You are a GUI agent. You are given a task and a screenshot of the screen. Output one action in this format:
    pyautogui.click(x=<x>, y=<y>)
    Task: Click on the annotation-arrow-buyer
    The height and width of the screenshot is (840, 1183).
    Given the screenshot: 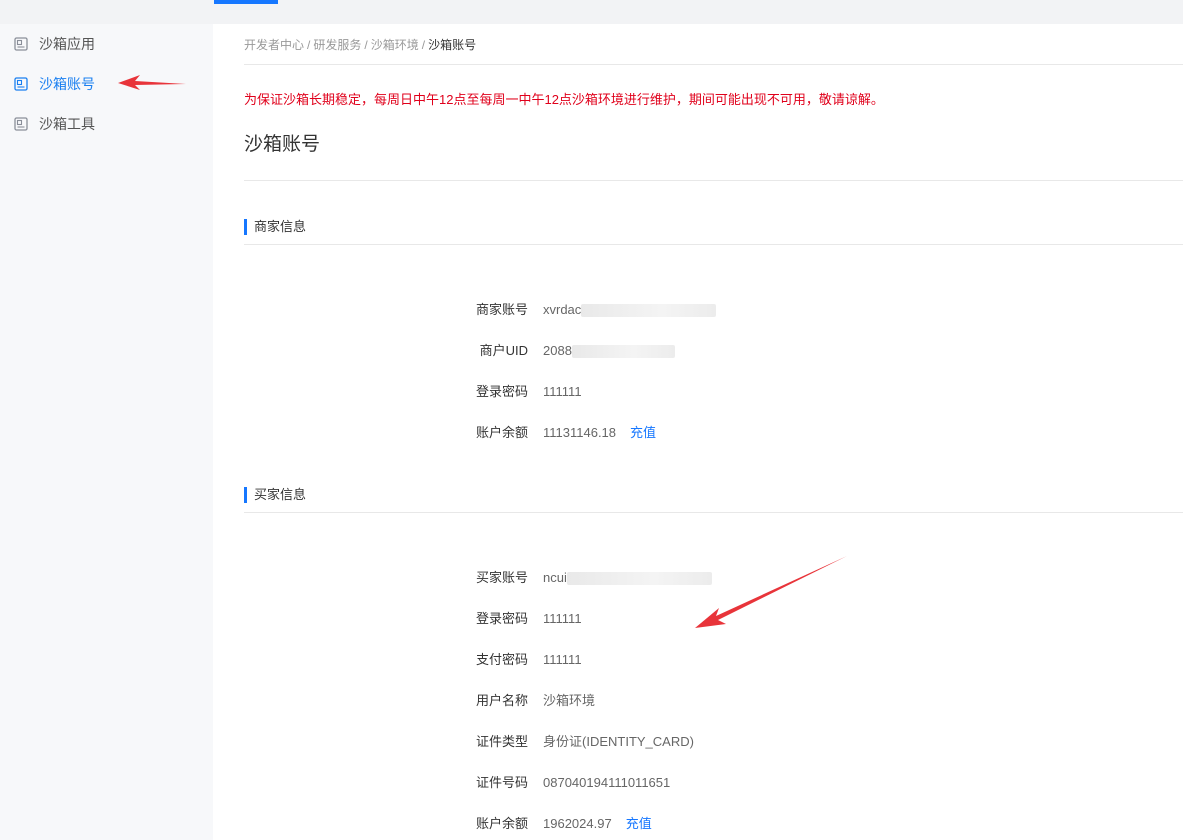 What is the action you would take?
    pyautogui.click(x=771, y=592)
    